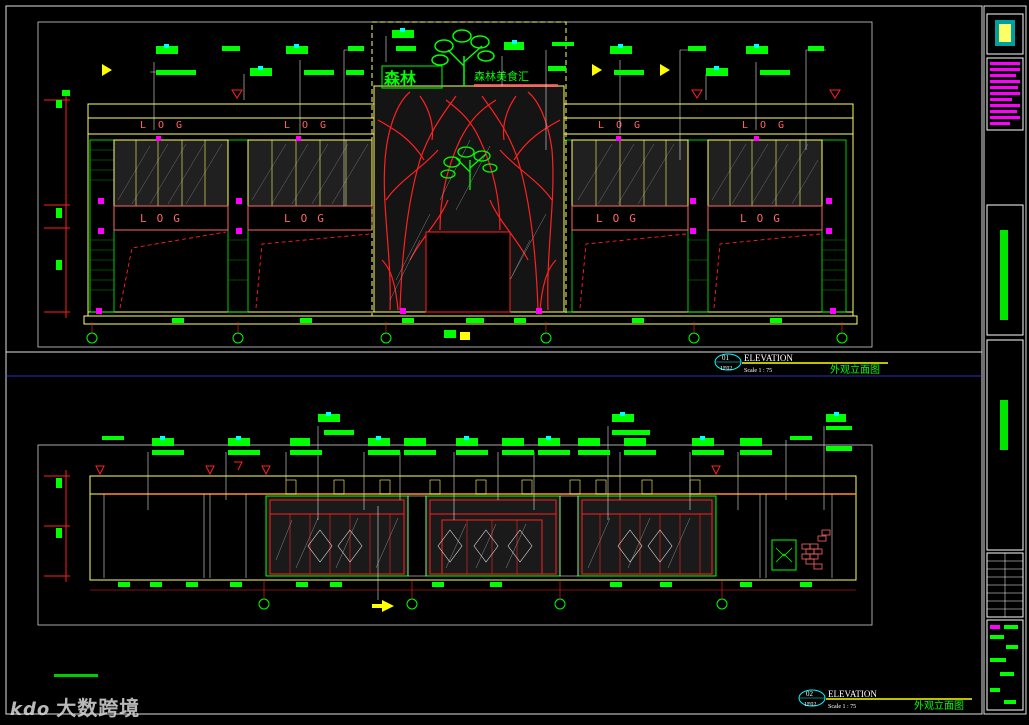 The image size is (1029, 725). What do you see at coordinates (1005, 362) in the screenshot?
I see `title-block` at bounding box center [1005, 362].